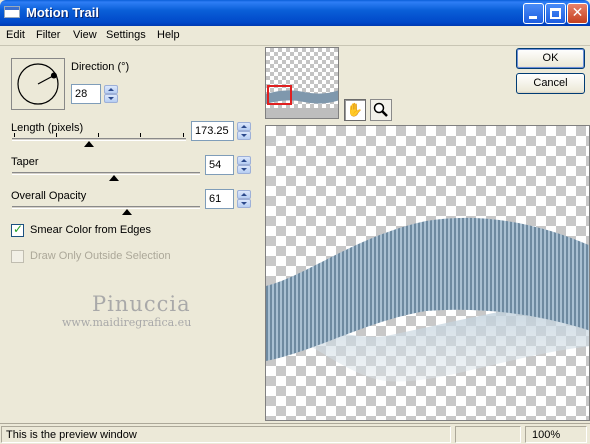 This screenshot has height=444, width=590. What do you see at coordinates (49, 196) in the screenshot?
I see `opacity-label: Overall Opacity` at bounding box center [49, 196].